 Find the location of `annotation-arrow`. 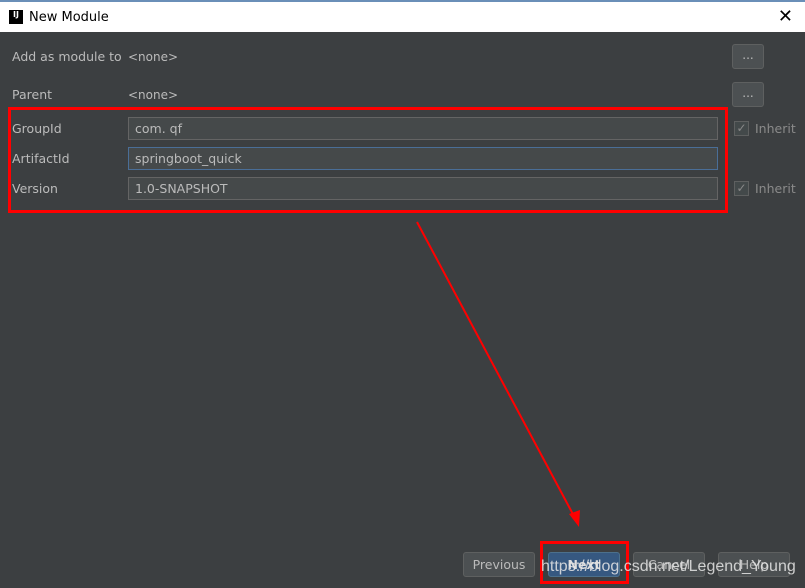

annotation-arrow is located at coordinates (498, 374).